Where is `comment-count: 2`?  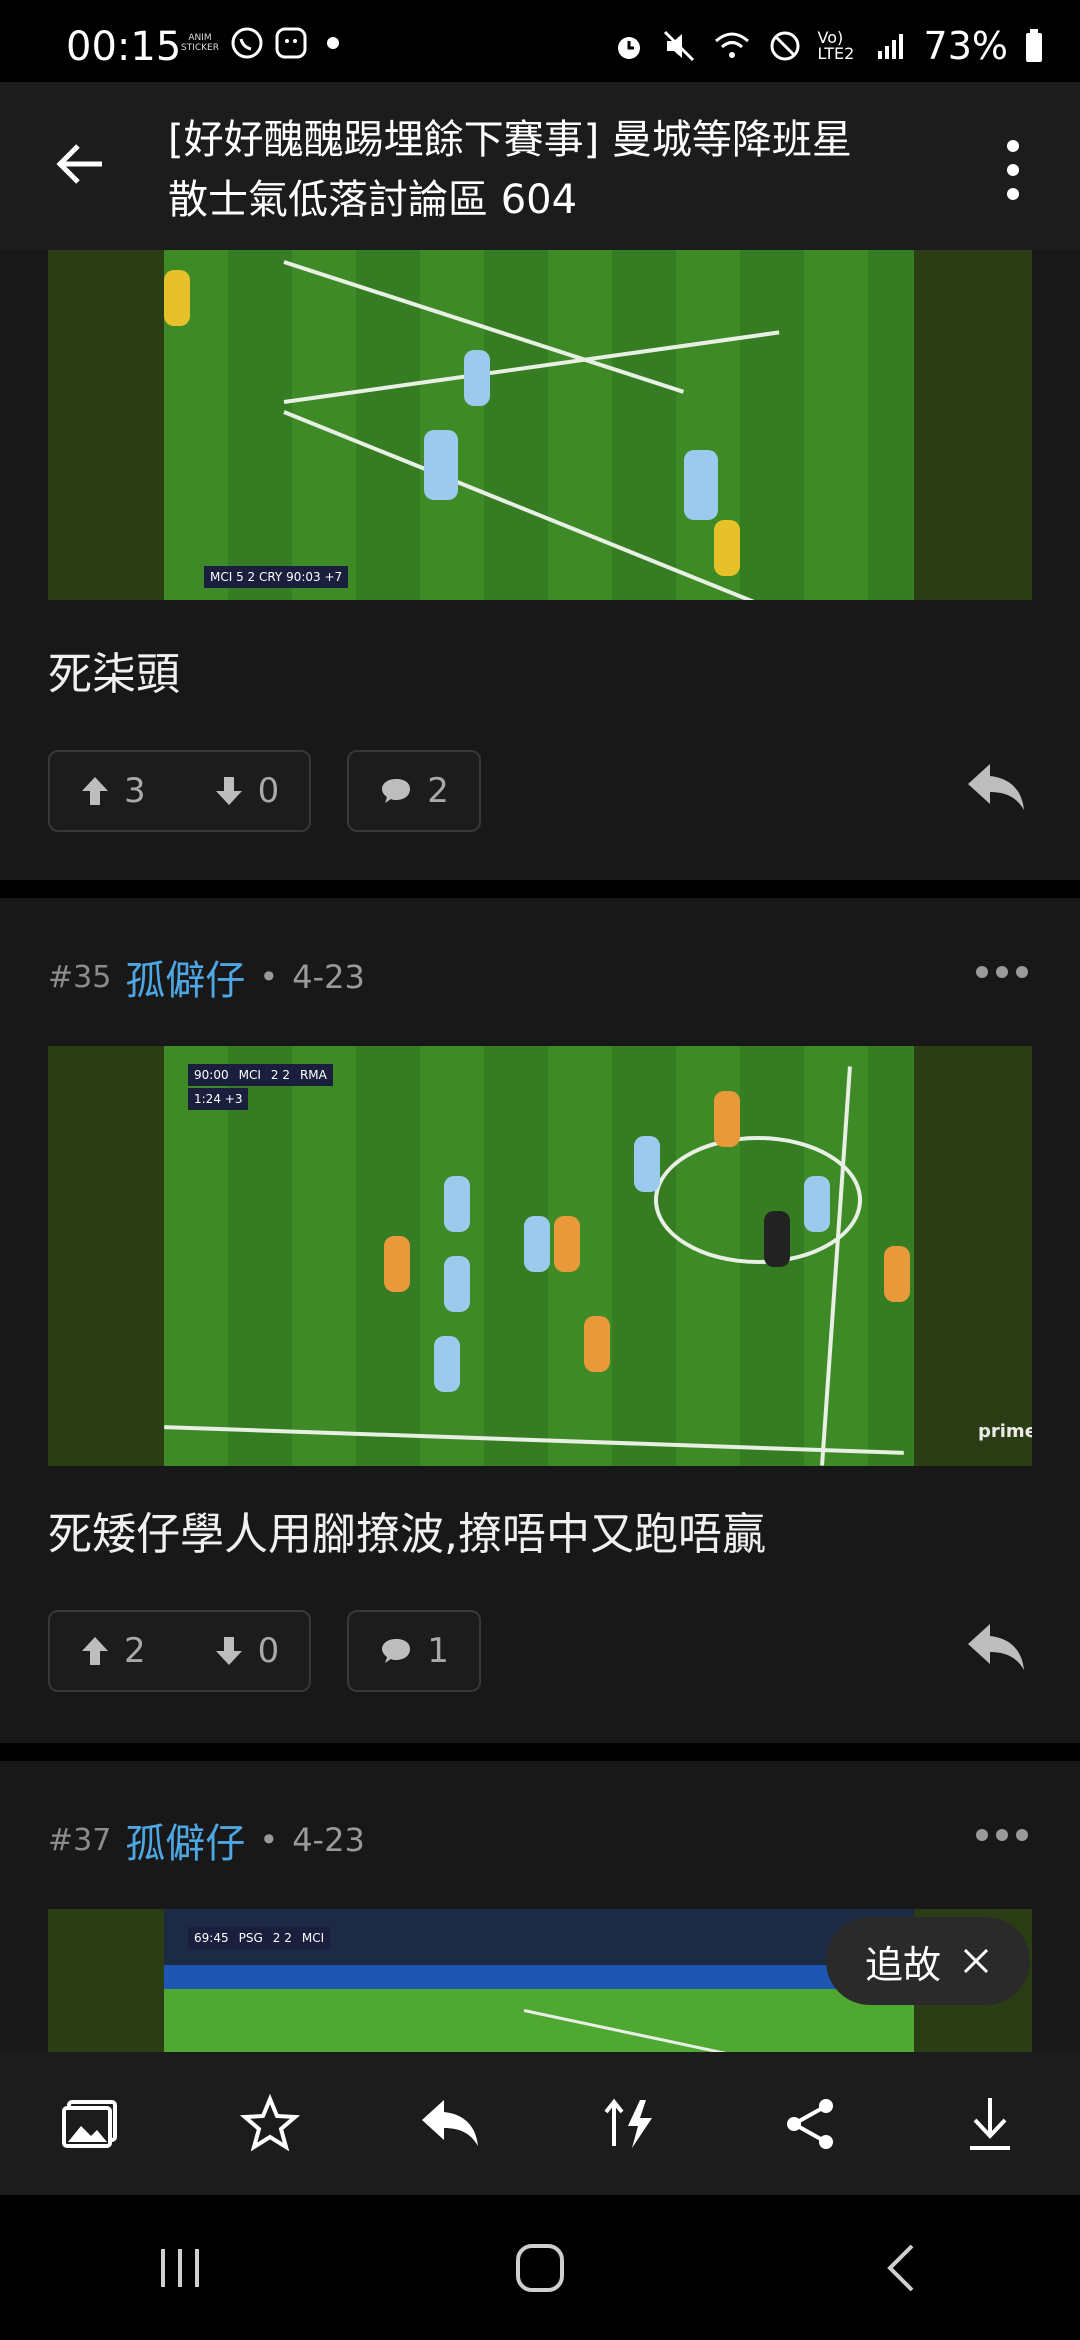 comment-count: 2 is located at coordinates (438, 791).